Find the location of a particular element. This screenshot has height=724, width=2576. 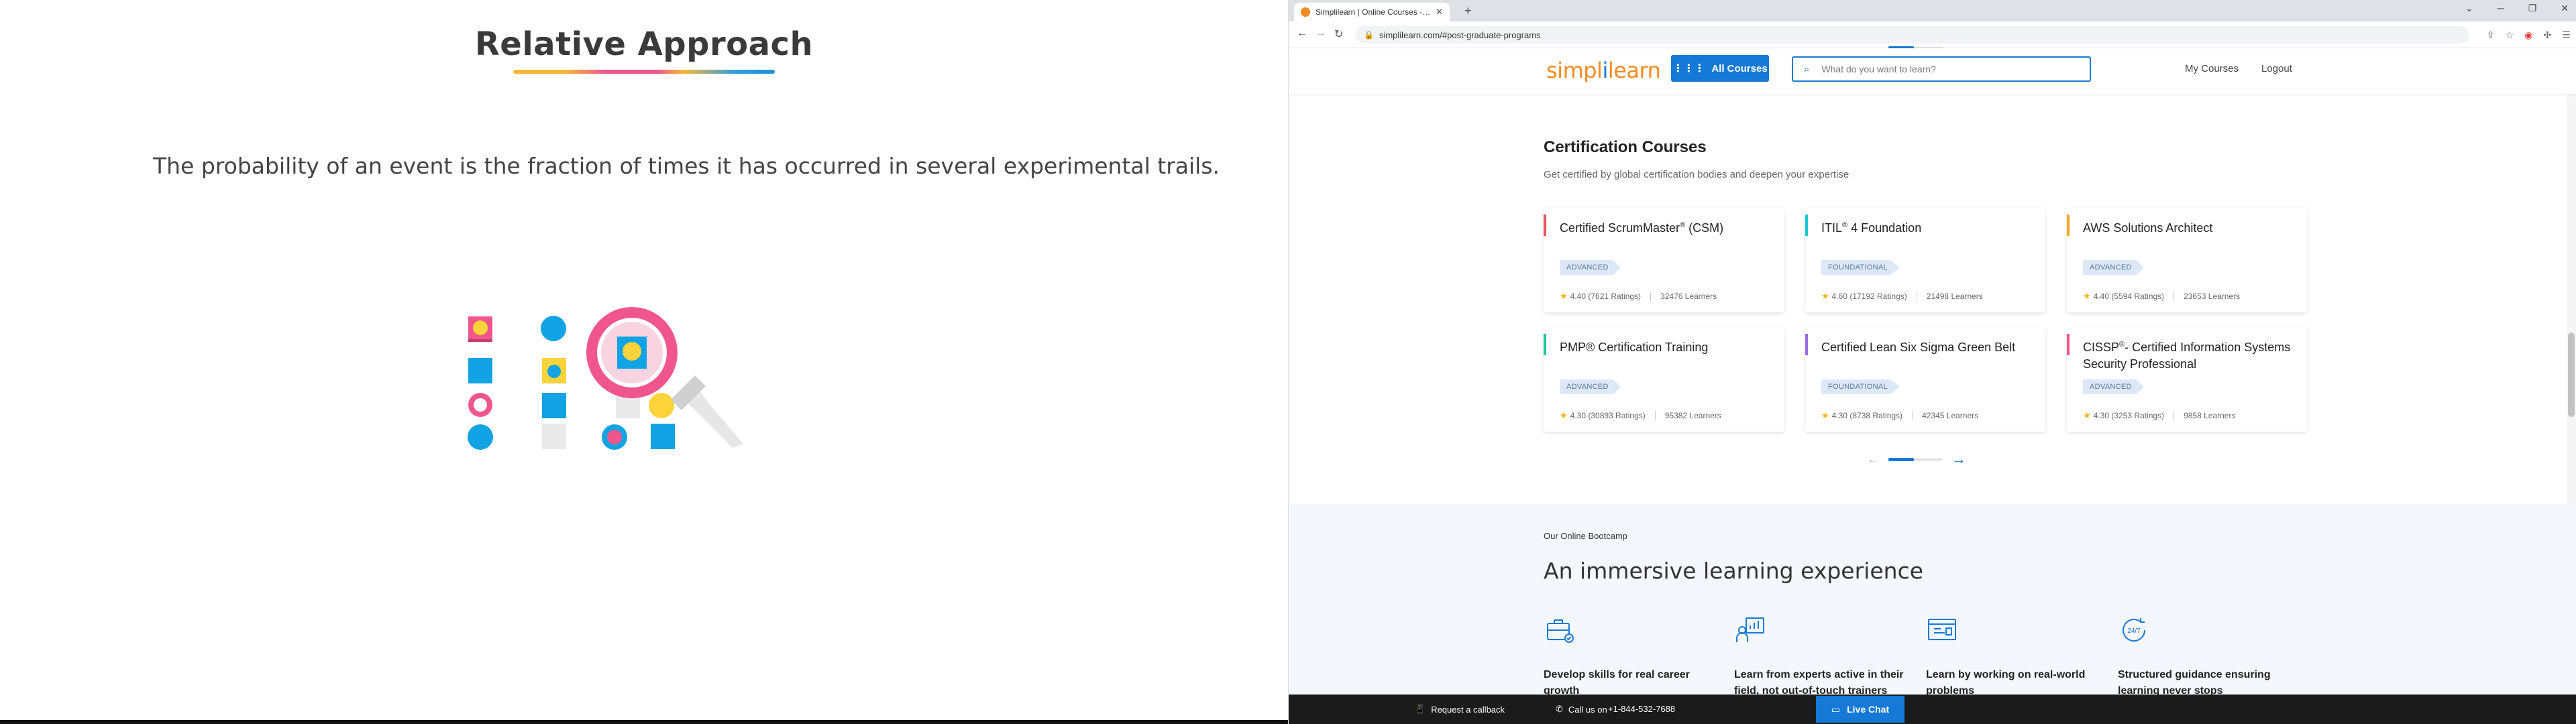

course-search-input: ⌕ What do you want to learn? is located at coordinates (1941, 69).